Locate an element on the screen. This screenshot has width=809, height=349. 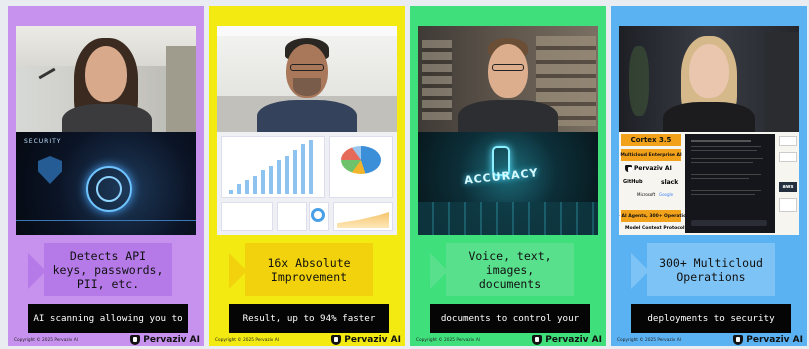
subtitle-text: documents to control your is located at coordinates (510, 318).